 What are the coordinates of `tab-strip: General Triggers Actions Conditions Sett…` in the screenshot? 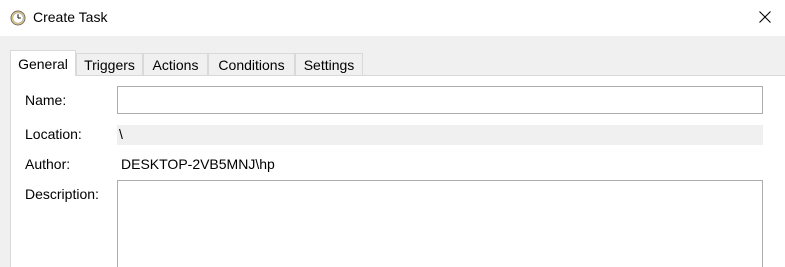 It's located at (190, 63).